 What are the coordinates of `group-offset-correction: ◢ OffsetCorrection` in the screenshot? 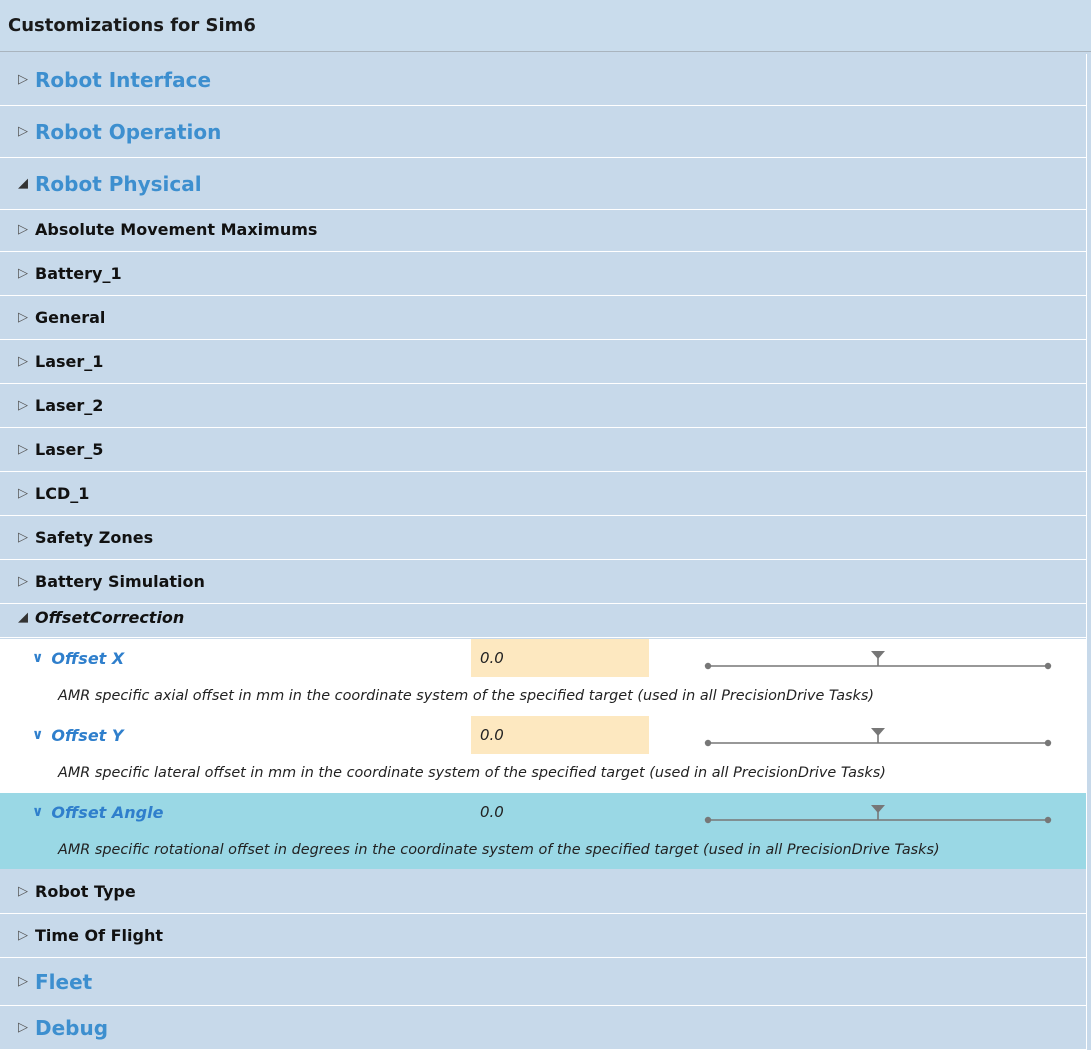 It's located at (543, 618).